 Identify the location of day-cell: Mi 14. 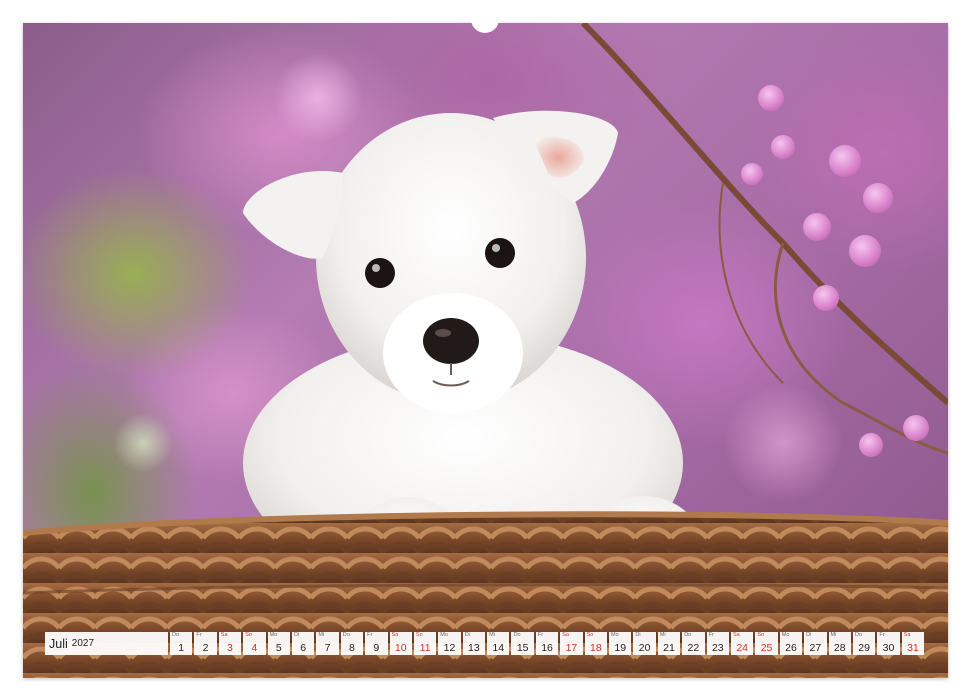
(498, 643).